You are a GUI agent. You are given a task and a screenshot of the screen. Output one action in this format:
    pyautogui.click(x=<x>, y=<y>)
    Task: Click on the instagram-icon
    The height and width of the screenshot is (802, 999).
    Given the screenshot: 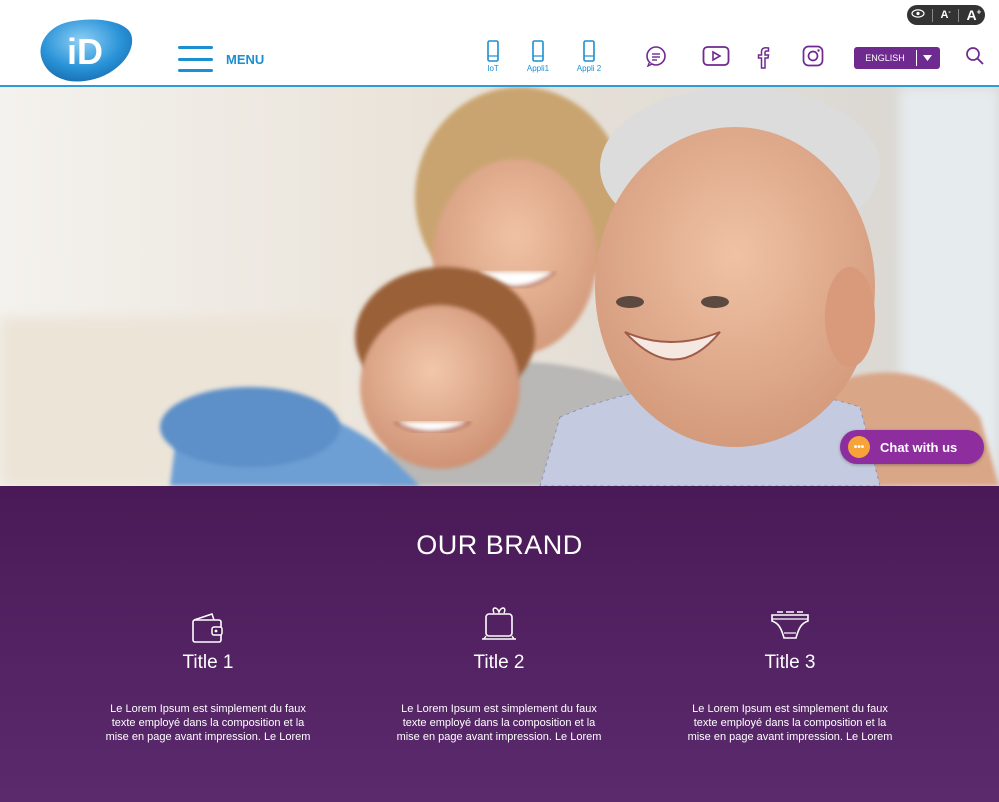 What is the action you would take?
    pyautogui.click(x=813, y=58)
    